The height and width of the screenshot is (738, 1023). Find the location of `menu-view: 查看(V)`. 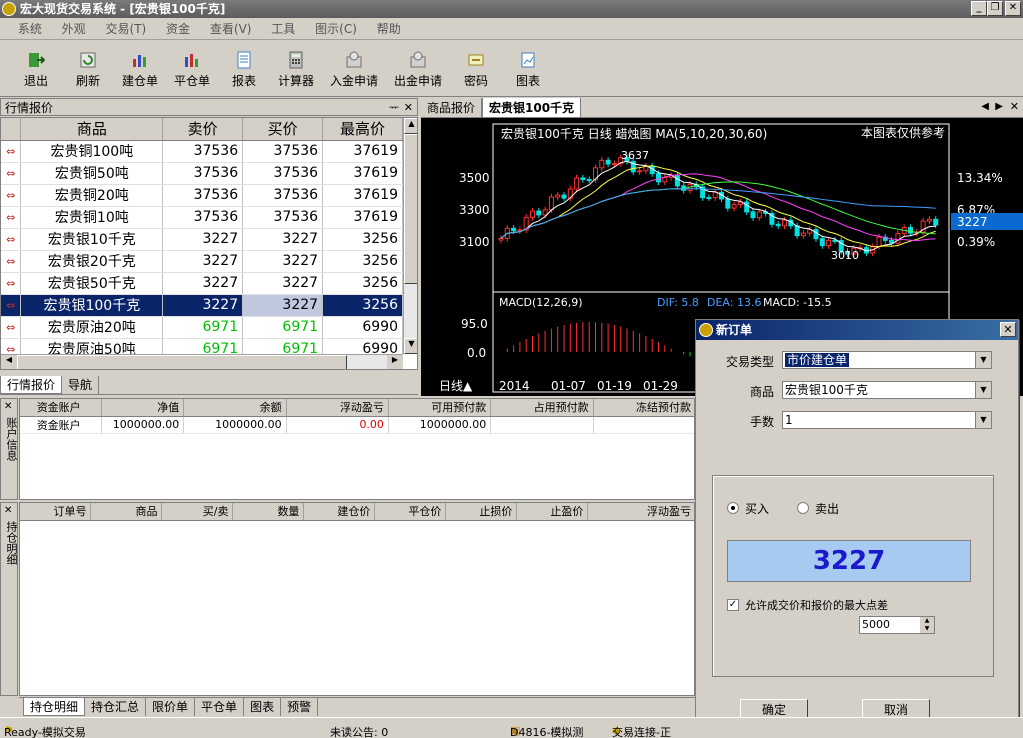

menu-view: 查看(V) is located at coordinates (231, 29).